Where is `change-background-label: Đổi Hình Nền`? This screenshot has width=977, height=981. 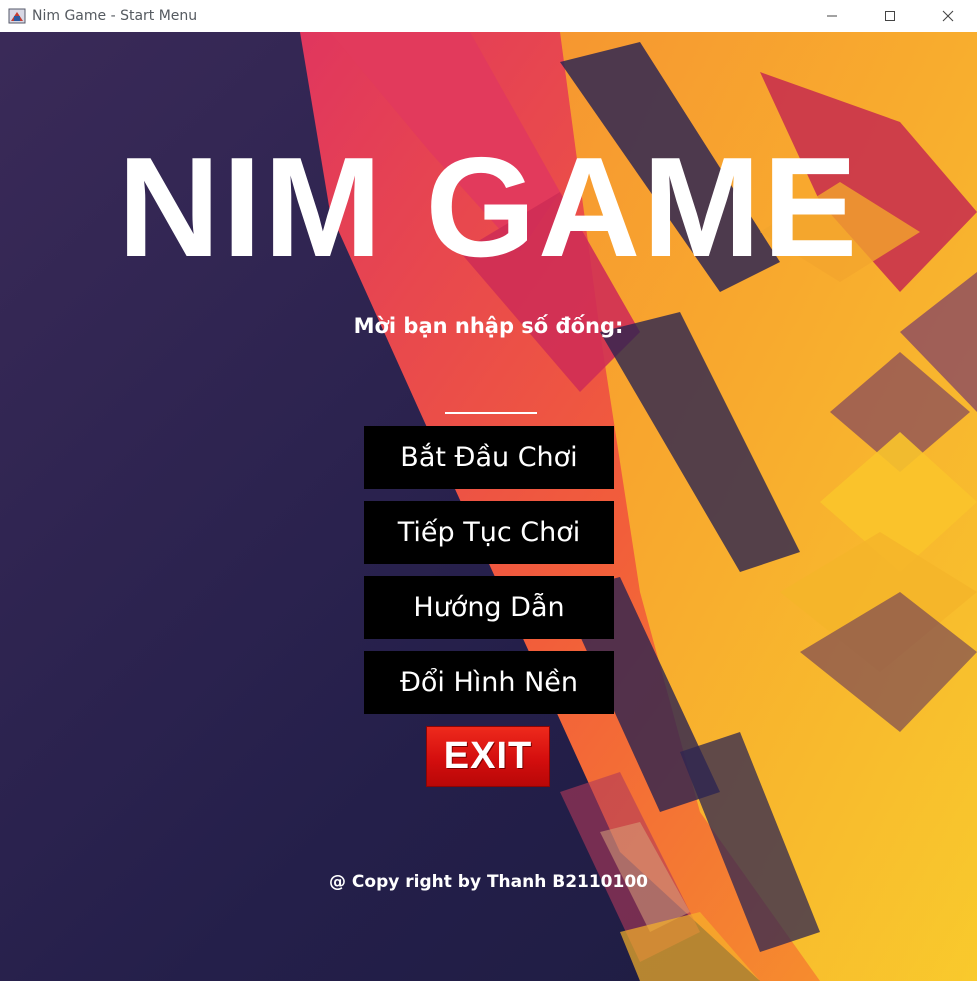
change-background-label: Đổi Hình Nền is located at coordinates (489, 682).